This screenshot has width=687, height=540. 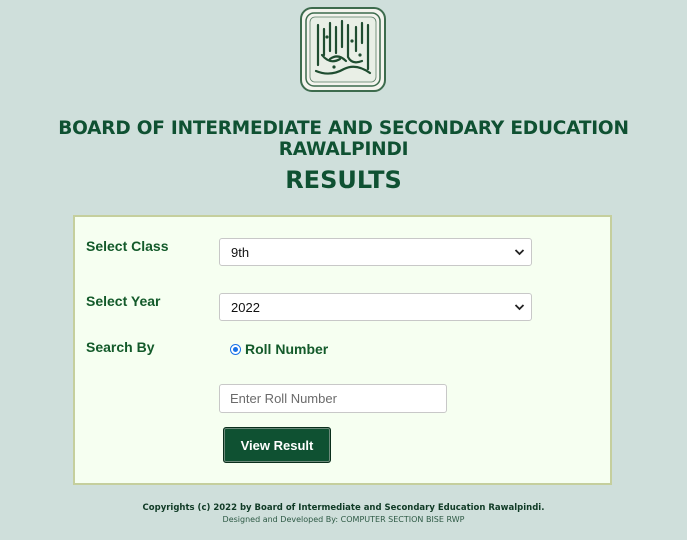 What do you see at coordinates (375, 252) in the screenshot?
I see `class-select: 9th` at bounding box center [375, 252].